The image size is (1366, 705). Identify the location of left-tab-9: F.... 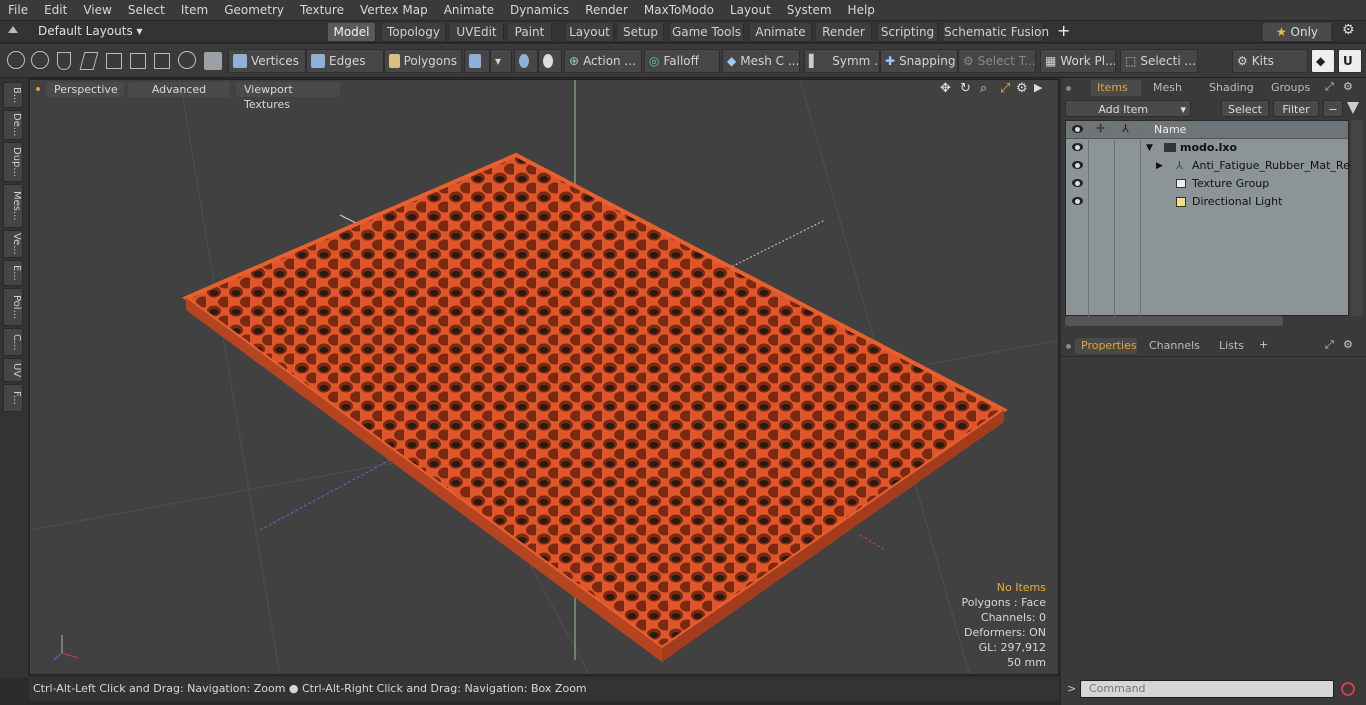
(13, 398).